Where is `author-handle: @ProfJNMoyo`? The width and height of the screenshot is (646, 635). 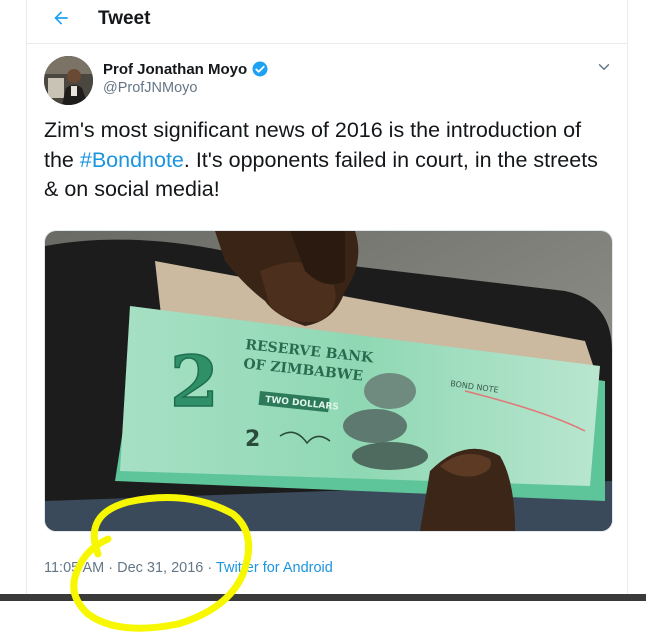 author-handle: @ProfJNMoyo is located at coordinates (150, 88).